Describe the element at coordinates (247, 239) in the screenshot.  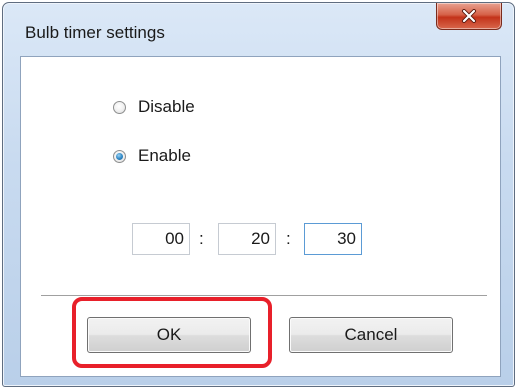
I see `minutes-input: 20` at that location.